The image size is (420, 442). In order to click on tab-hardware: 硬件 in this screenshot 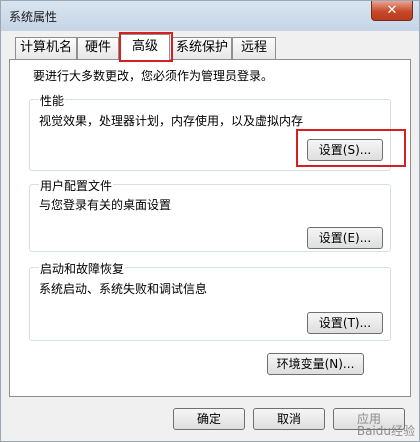, I will do `click(98, 48)`.